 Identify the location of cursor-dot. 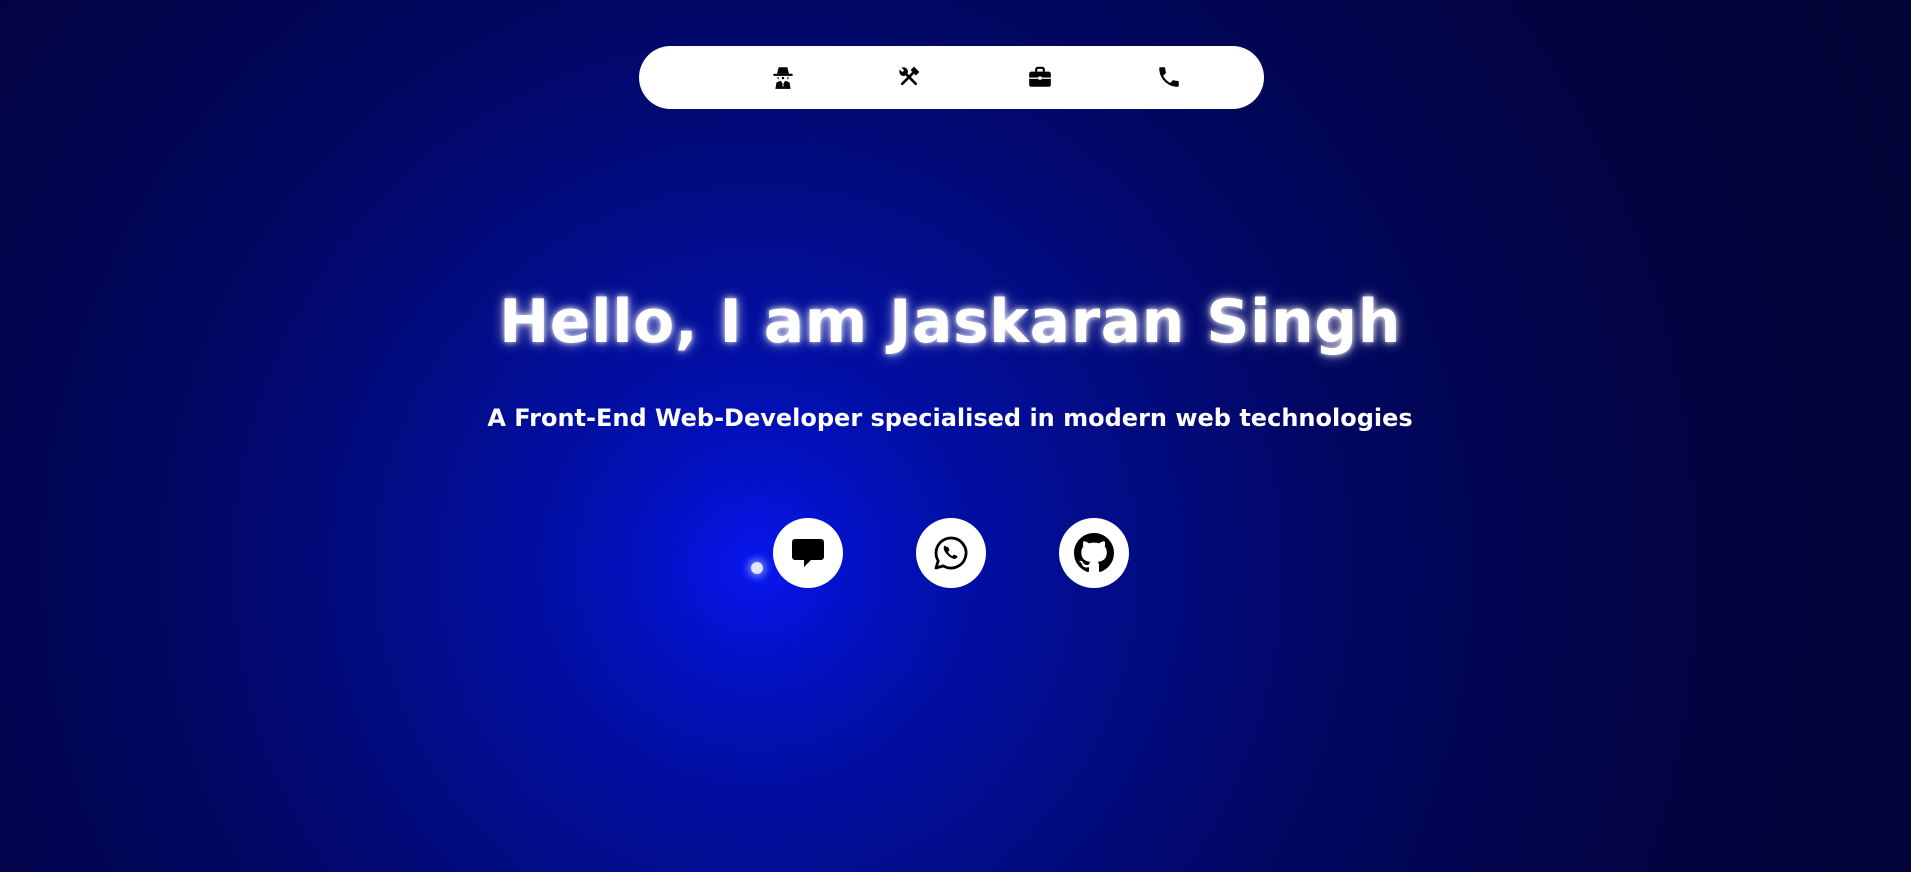
(757, 568).